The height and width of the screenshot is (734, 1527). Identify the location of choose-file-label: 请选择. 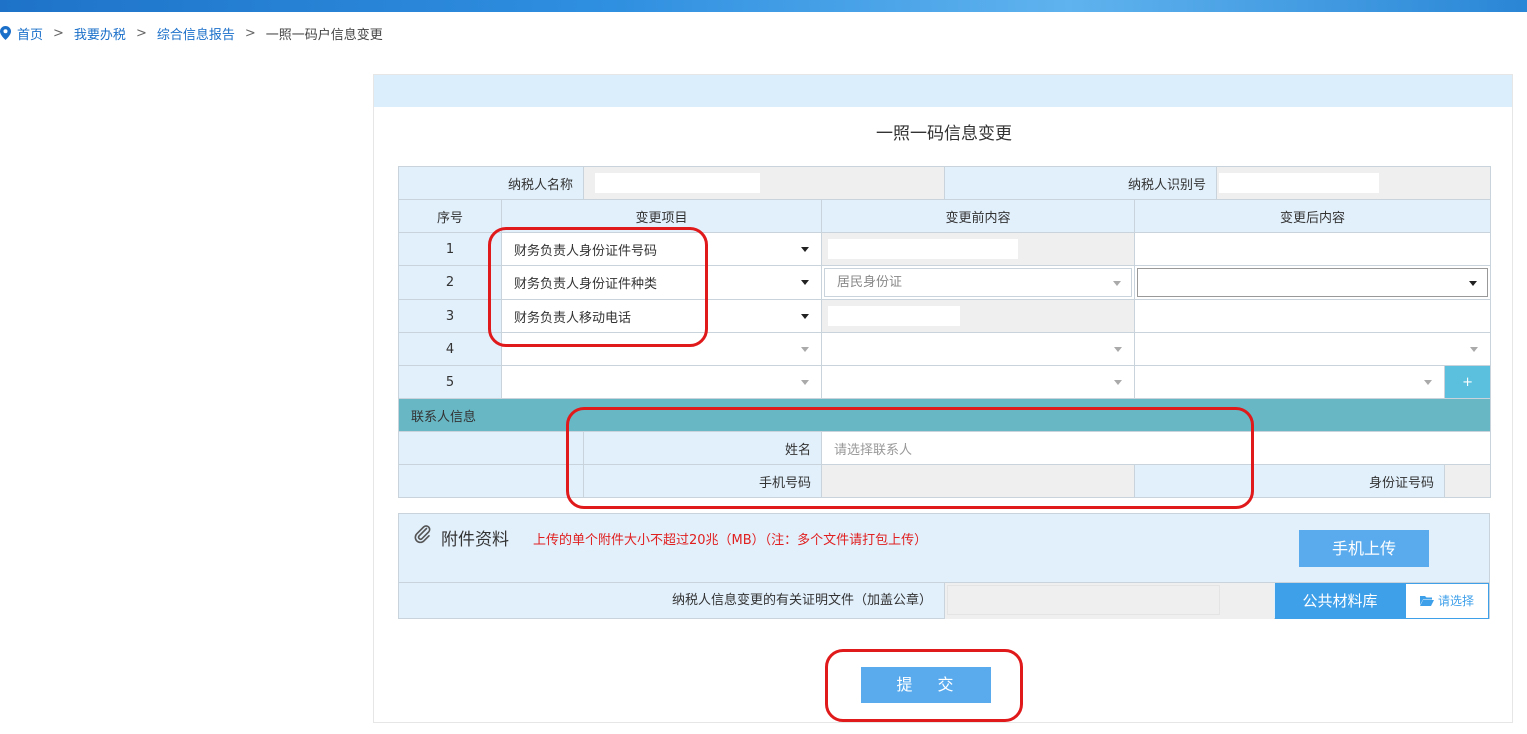
(1455, 601).